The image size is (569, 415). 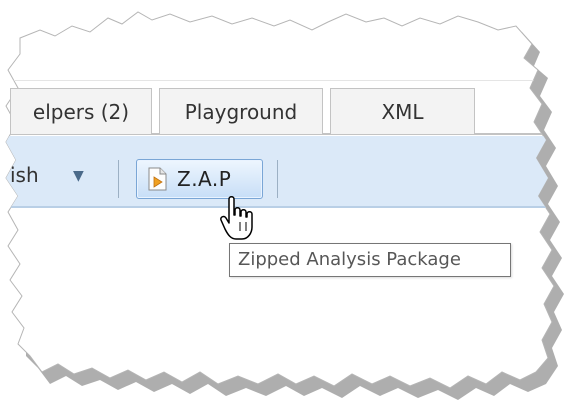 What do you see at coordinates (157, 179) in the screenshot?
I see `document-arrow-icon` at bounding box center [157, 179].